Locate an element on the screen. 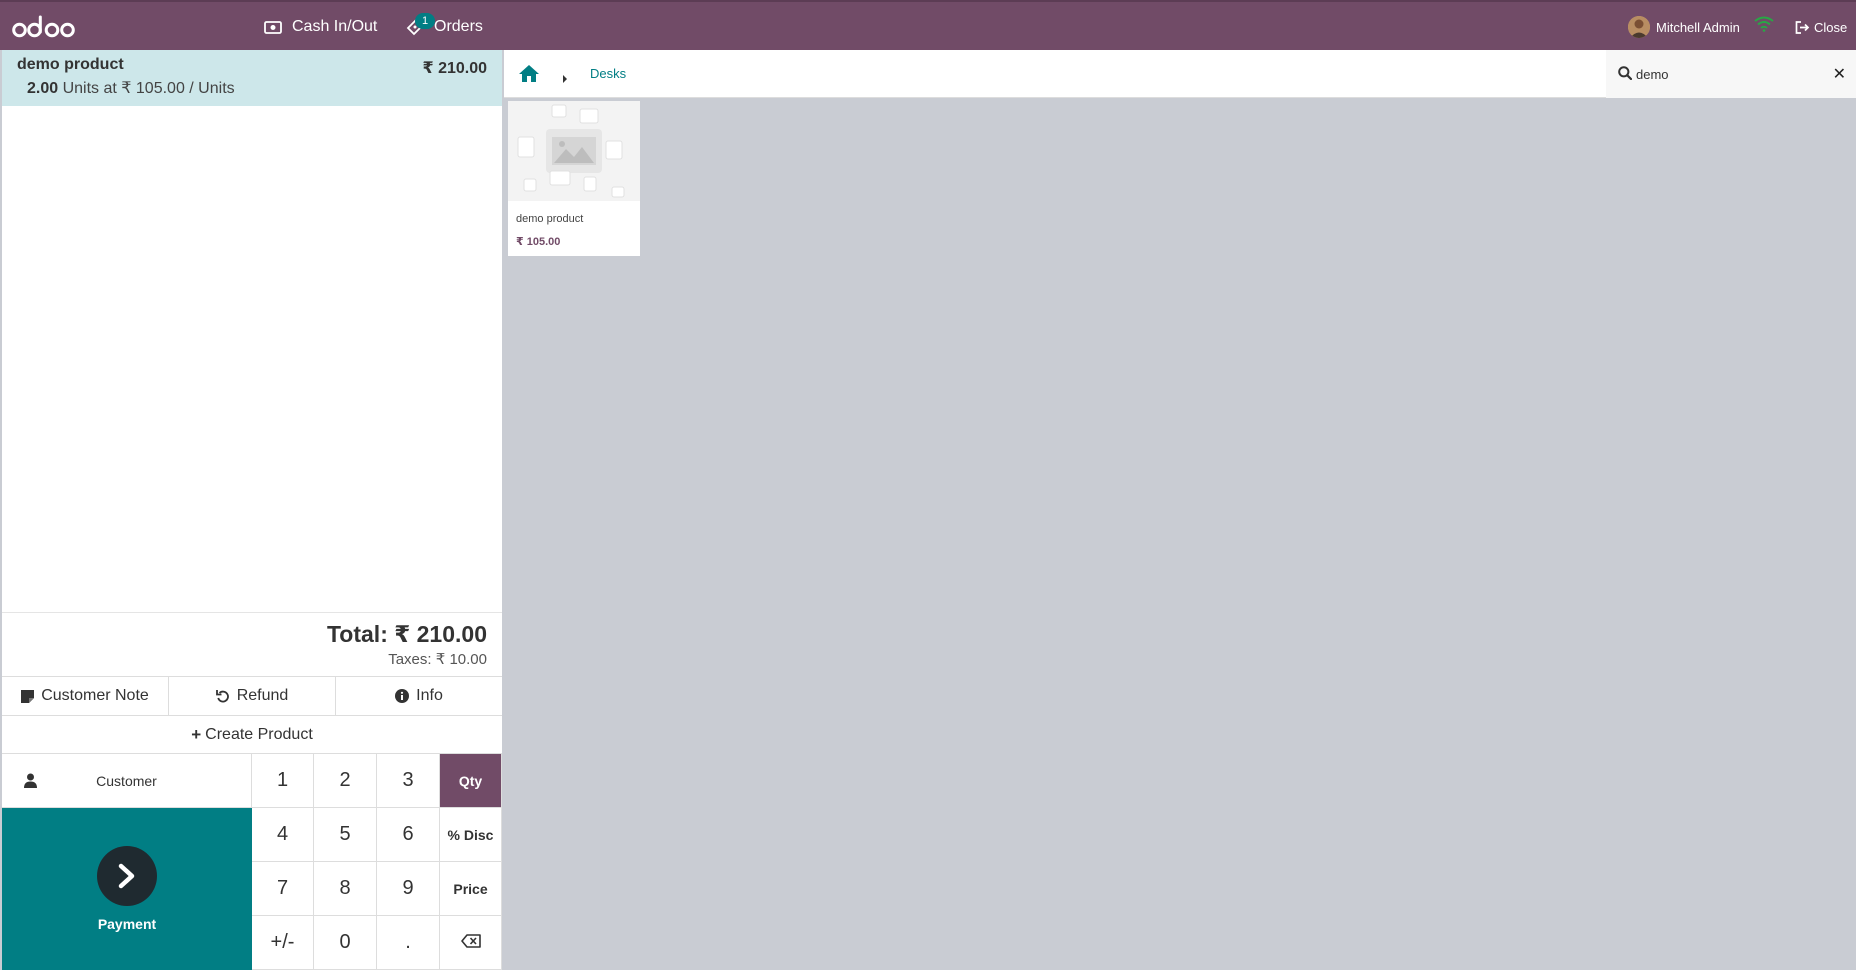 This screenshot has height=970, width=1856. undo-icon is located at coordinates (222, 696).